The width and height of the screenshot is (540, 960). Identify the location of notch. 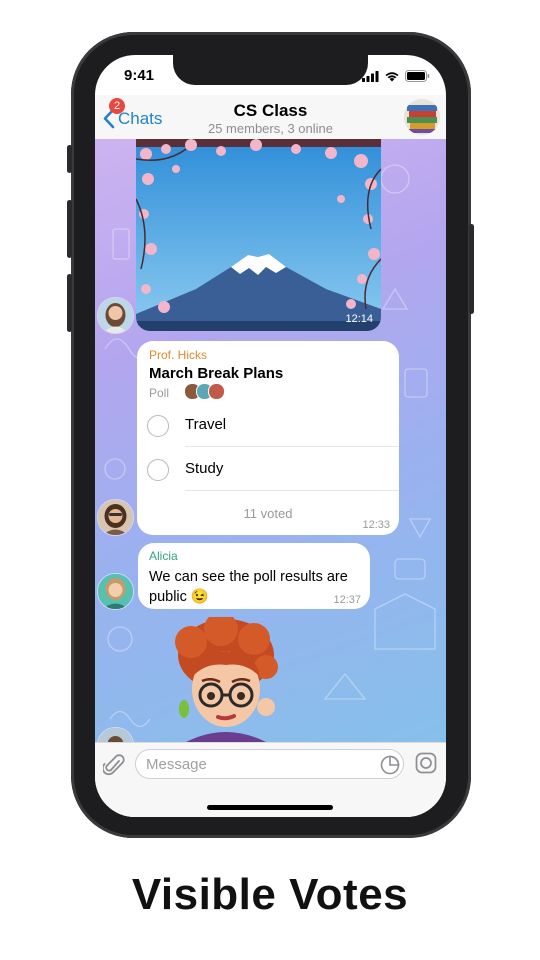
(270, 70).